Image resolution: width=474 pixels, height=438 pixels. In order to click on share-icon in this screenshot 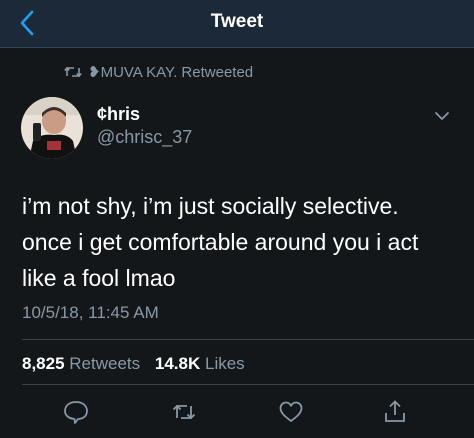, I will do `click(395, 411)`.